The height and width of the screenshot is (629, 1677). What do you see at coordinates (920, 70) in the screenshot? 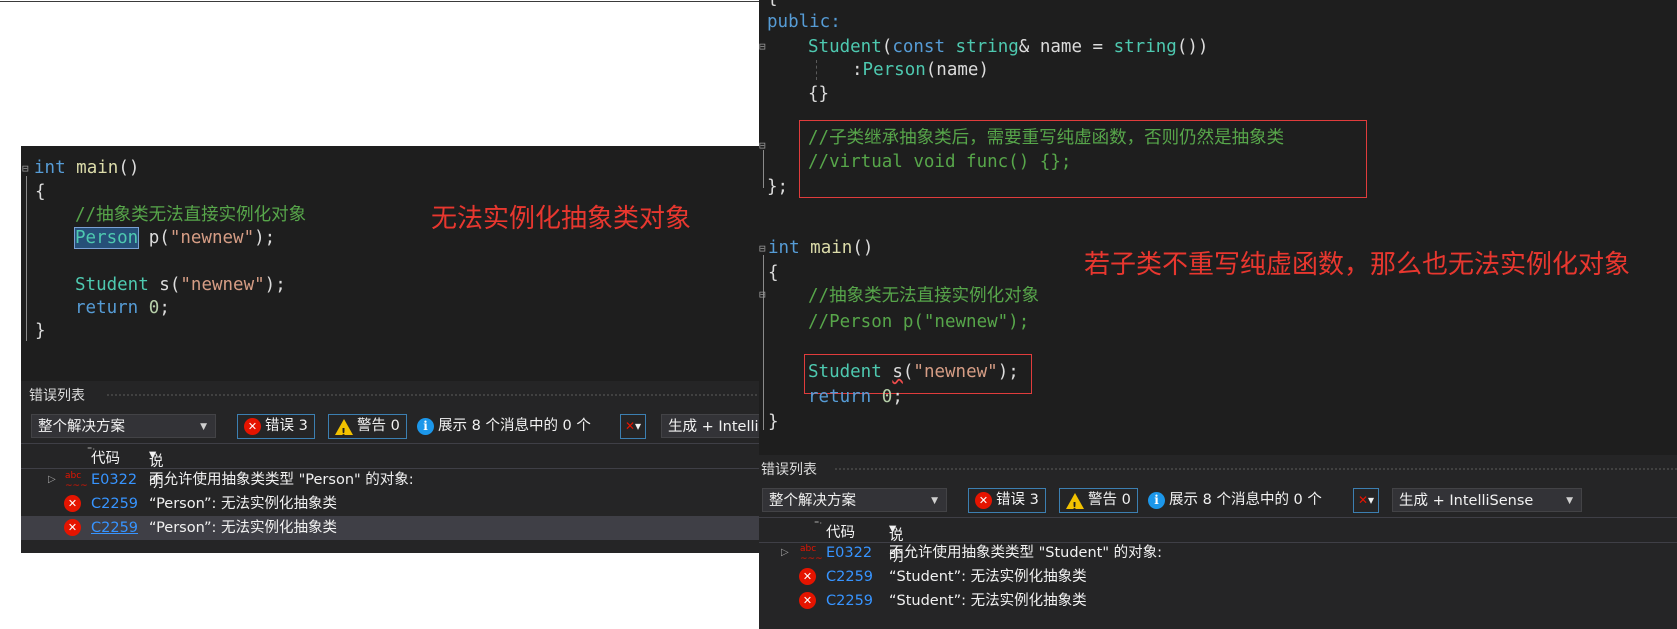
I see `initializer-line: :Person(name)` at bounding box center [920, 70].